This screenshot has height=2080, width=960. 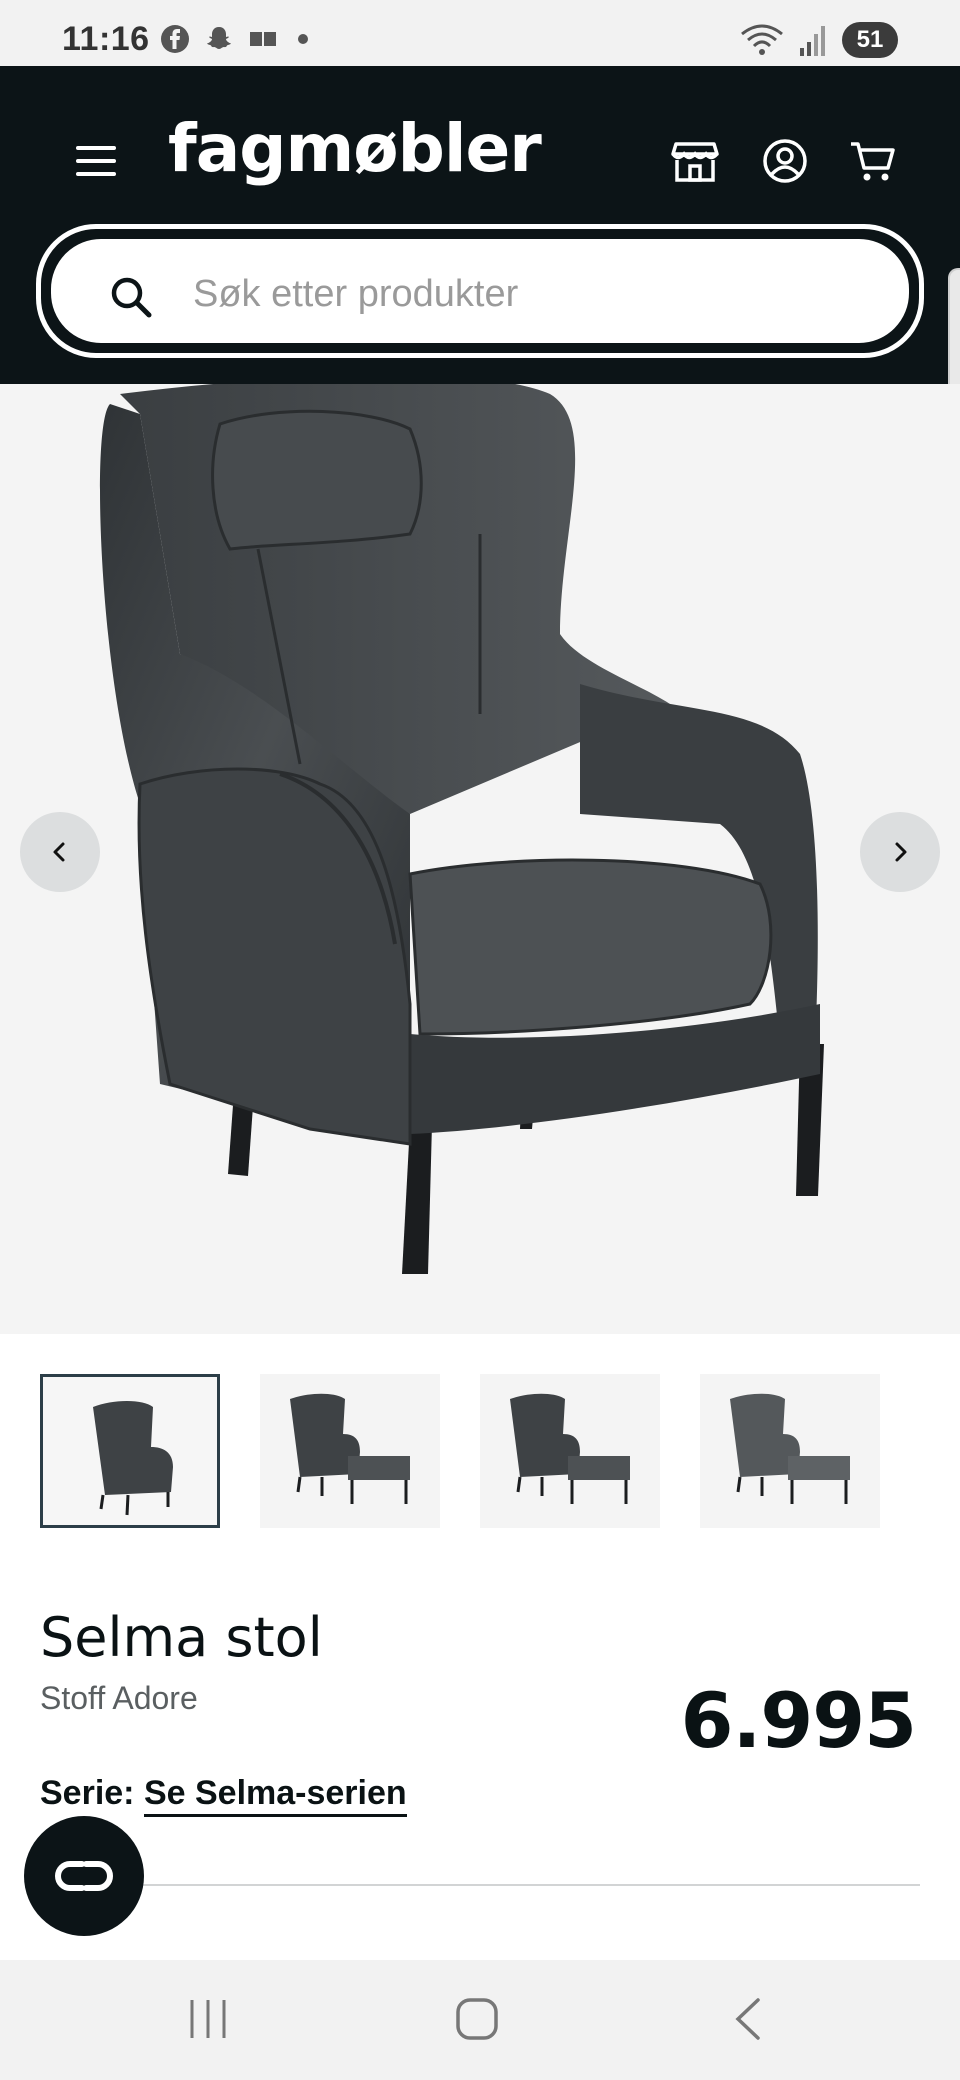 What do you see at coordinates (870, 40) in the screenshot?
I see `battery-indicator: 51` at bounding box center [870, 40].